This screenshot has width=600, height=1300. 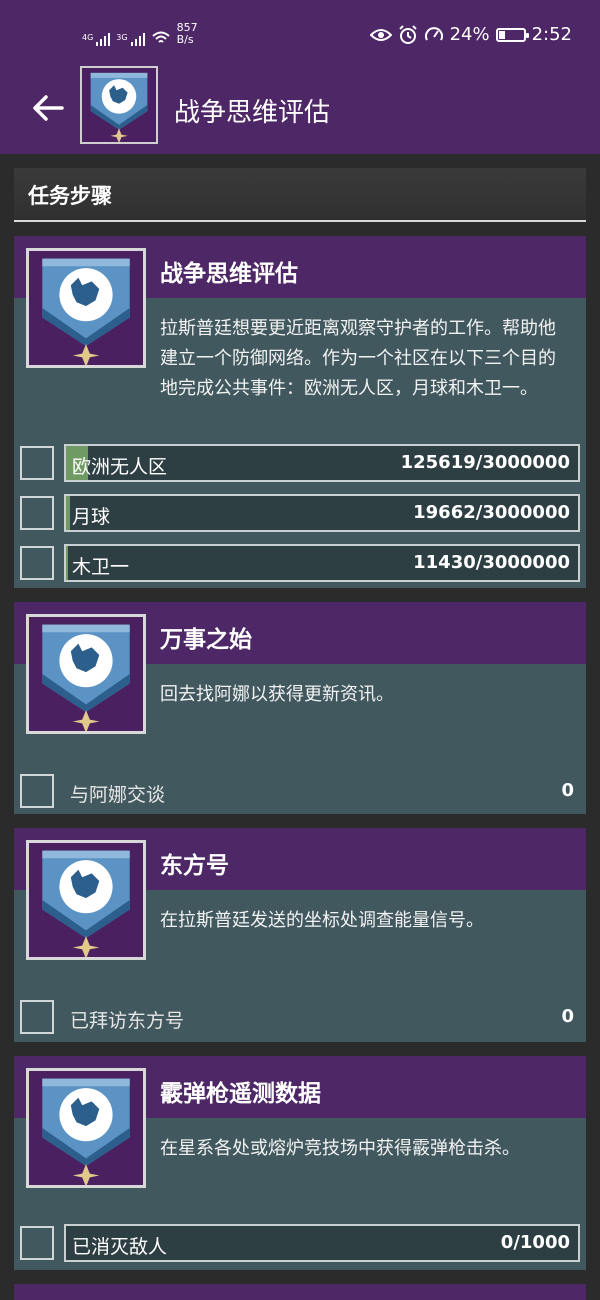 I want to click on objective-count: 0/1000, so click(x=535, y=1242).